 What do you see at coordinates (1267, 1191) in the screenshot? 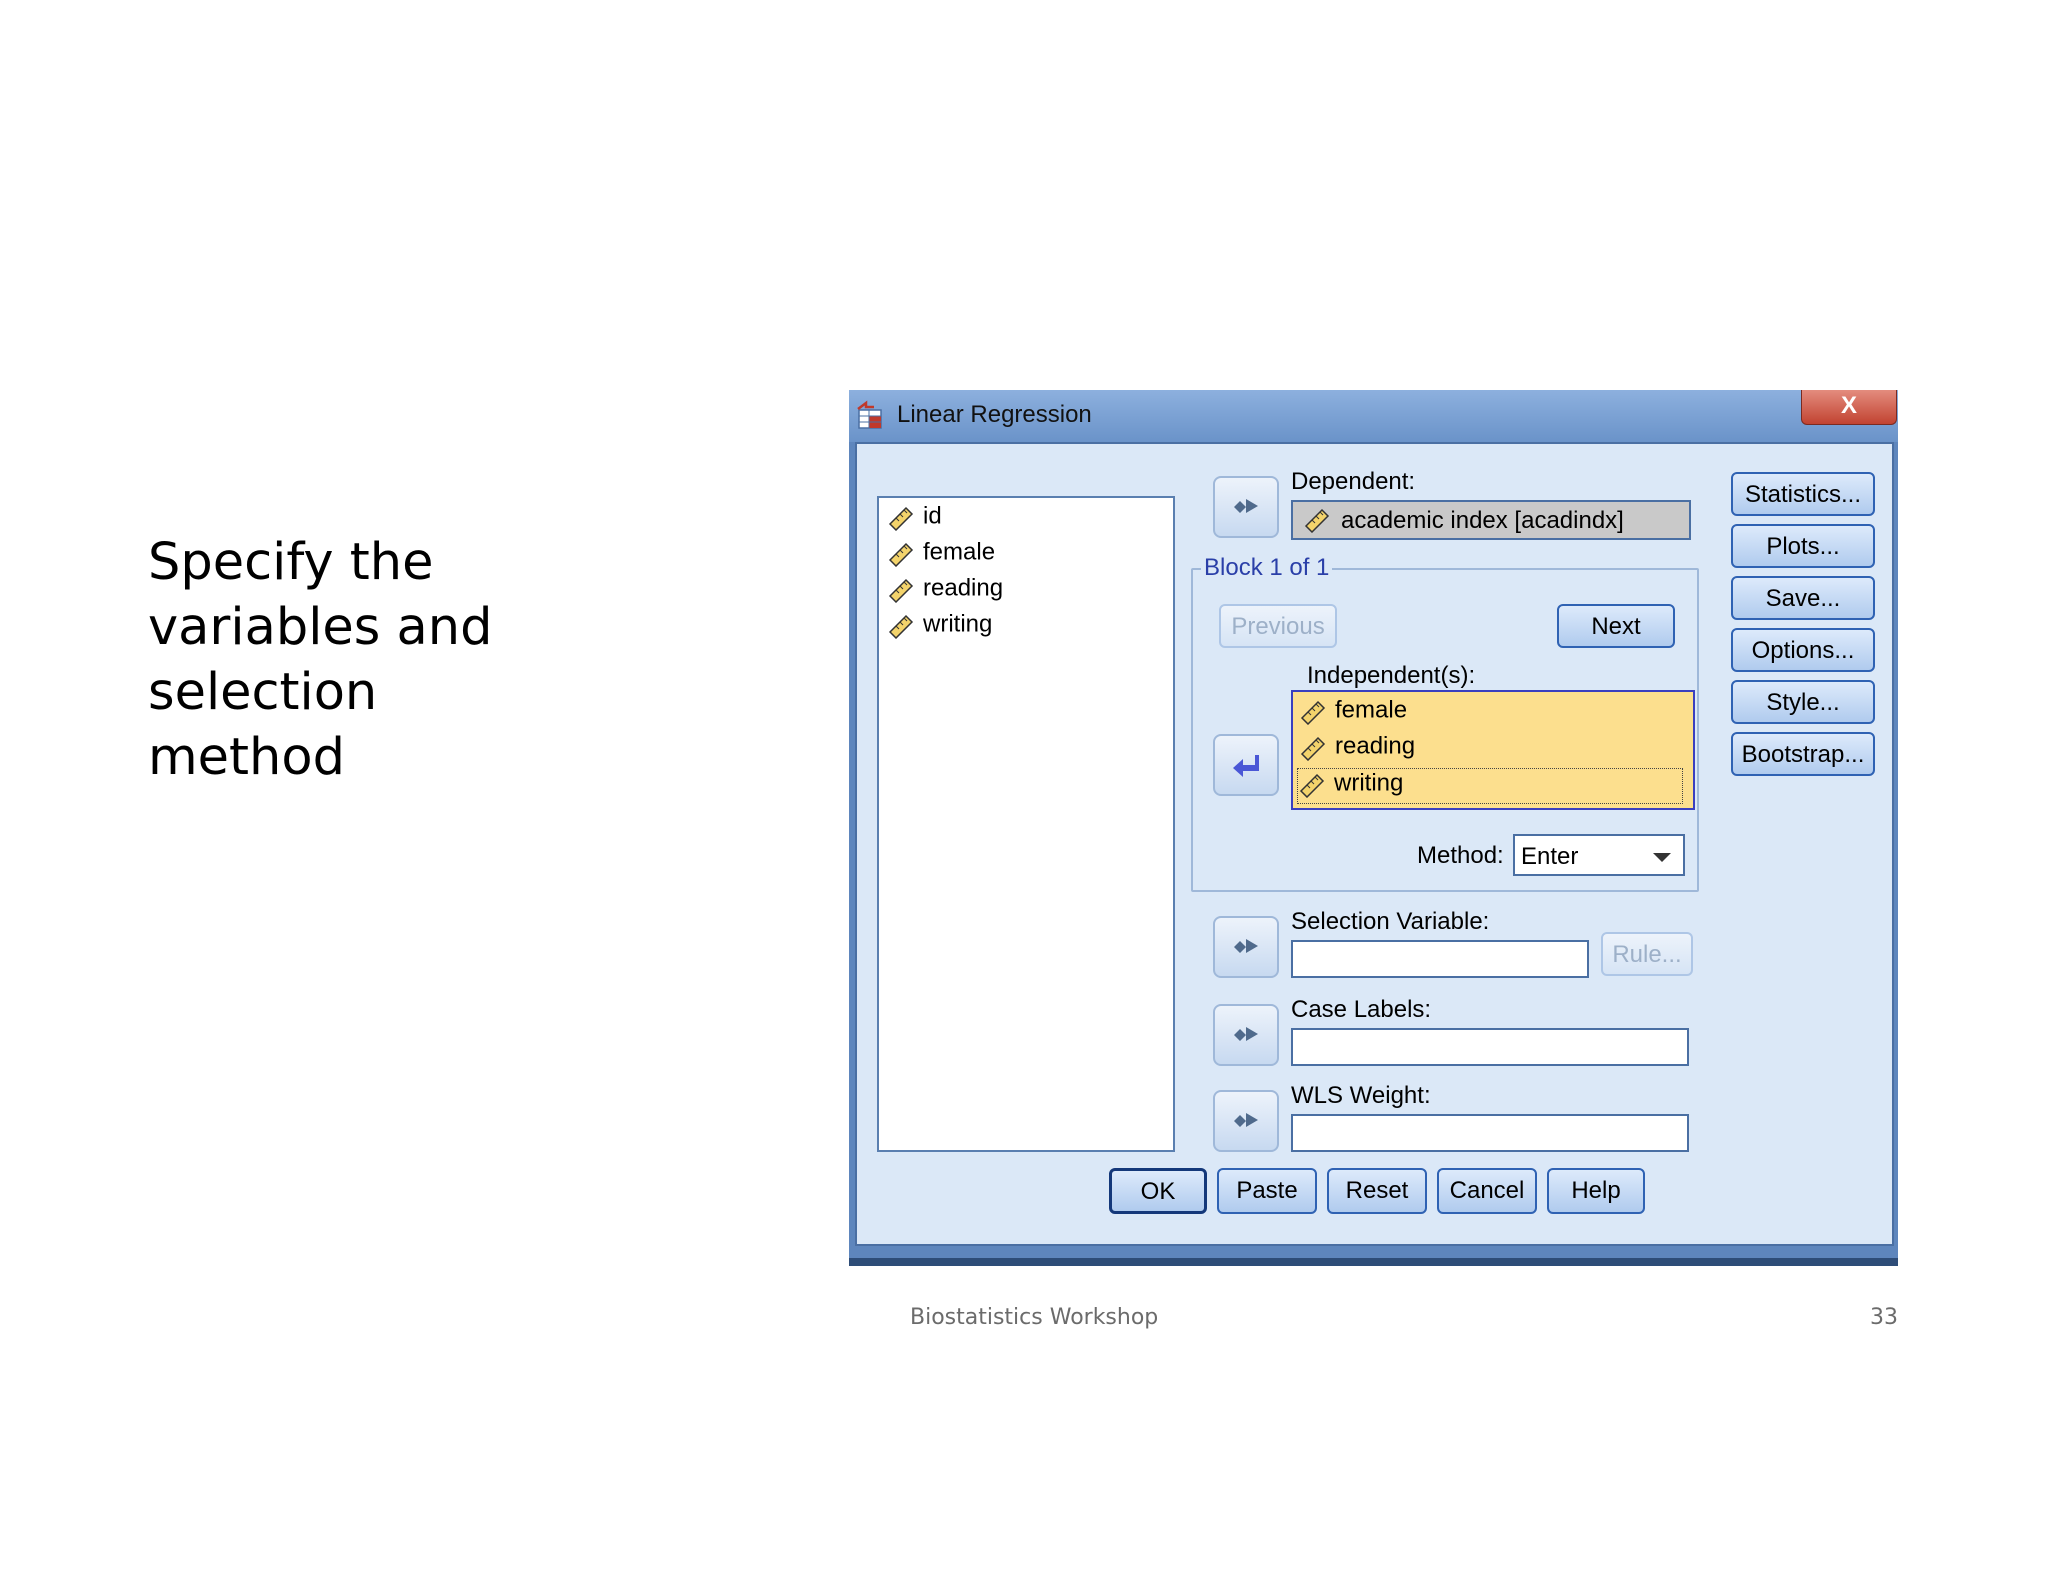
I see `paste-button: Paste` at bounding box center [1267, 1191].